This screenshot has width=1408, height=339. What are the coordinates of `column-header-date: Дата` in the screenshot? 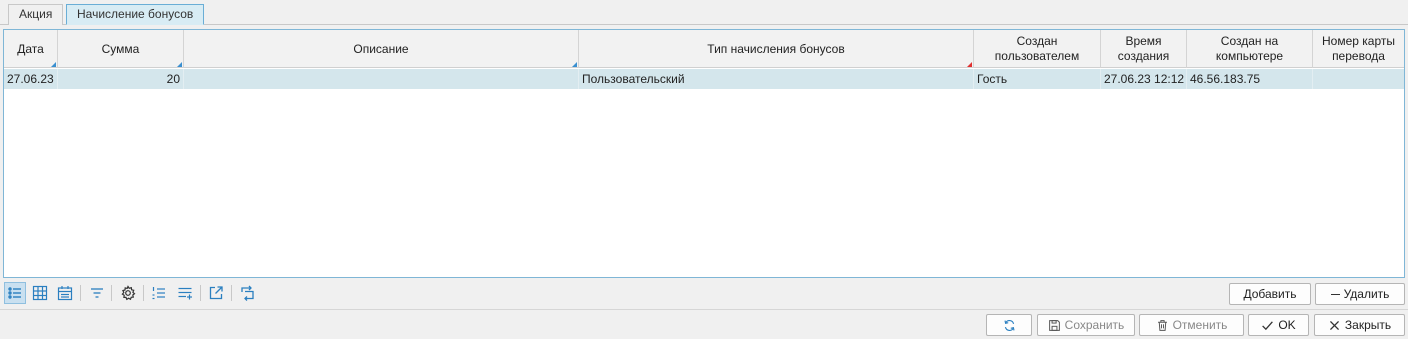 It's located at (31, 49).